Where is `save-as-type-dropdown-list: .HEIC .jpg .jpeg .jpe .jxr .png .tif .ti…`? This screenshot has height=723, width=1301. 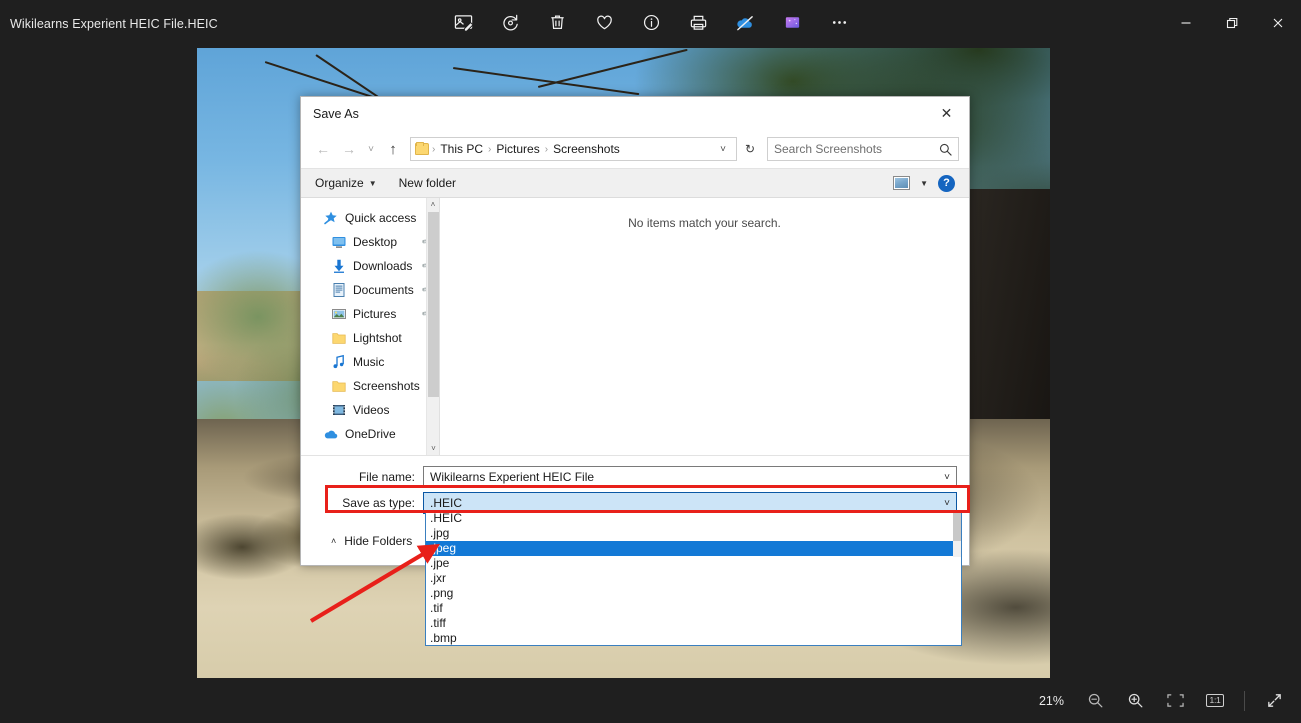
save-as-type-dropdown-list: .HEIC .jpg .jpeg .jpe .jxr .png .tif .ti… is located at coordinates (693, 578).